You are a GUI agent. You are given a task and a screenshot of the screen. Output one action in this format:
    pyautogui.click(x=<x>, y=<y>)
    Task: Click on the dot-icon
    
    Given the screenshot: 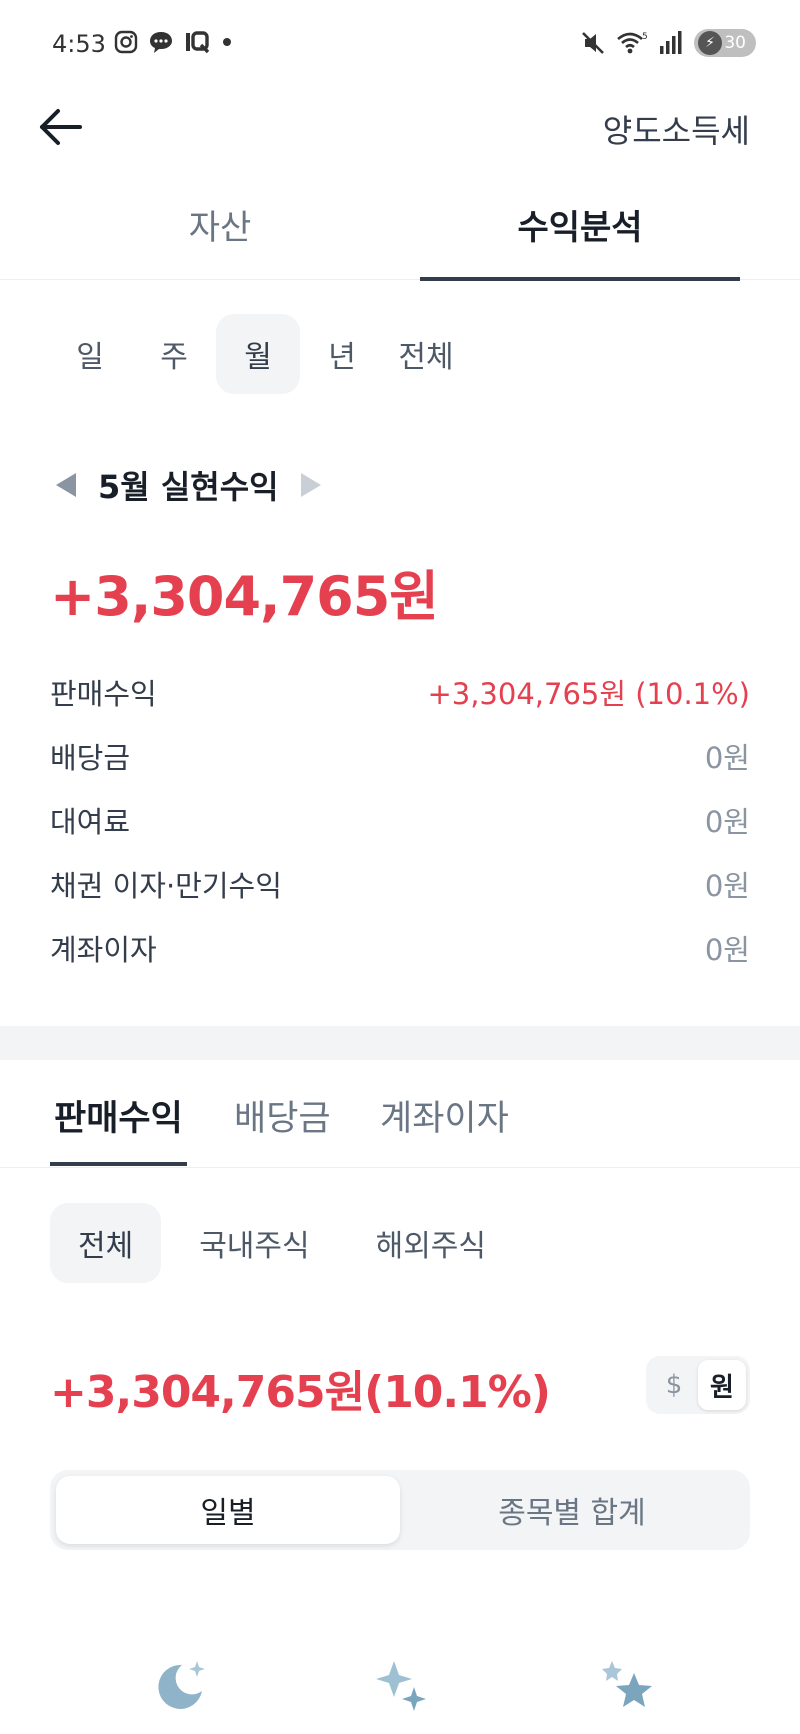 What is the action you would take?
    pyautogui.click(x=227, y=42)
    